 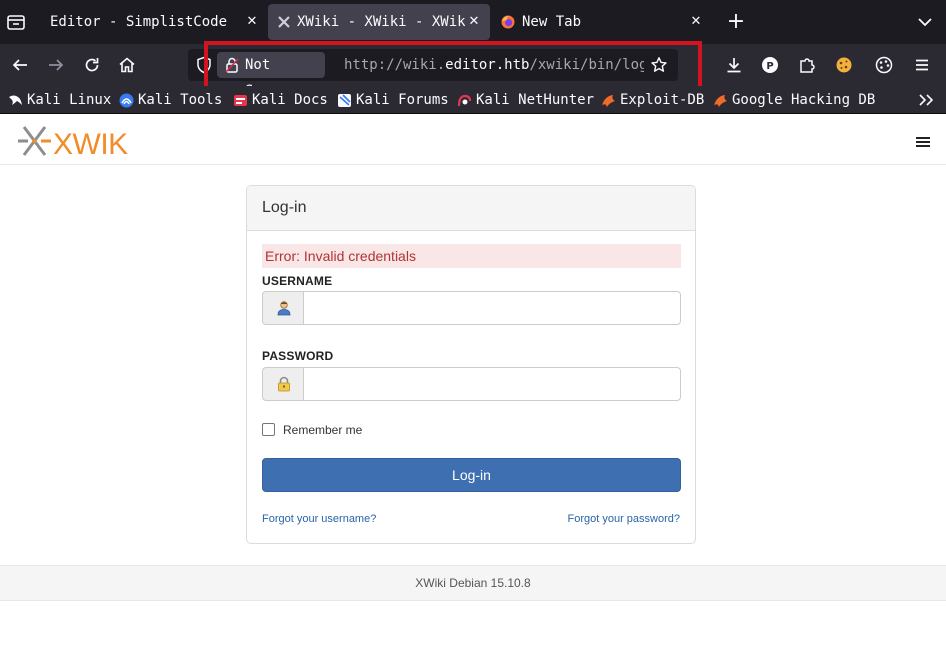 I want to click on tab-title: New Tab, so click(x=552, y=22).